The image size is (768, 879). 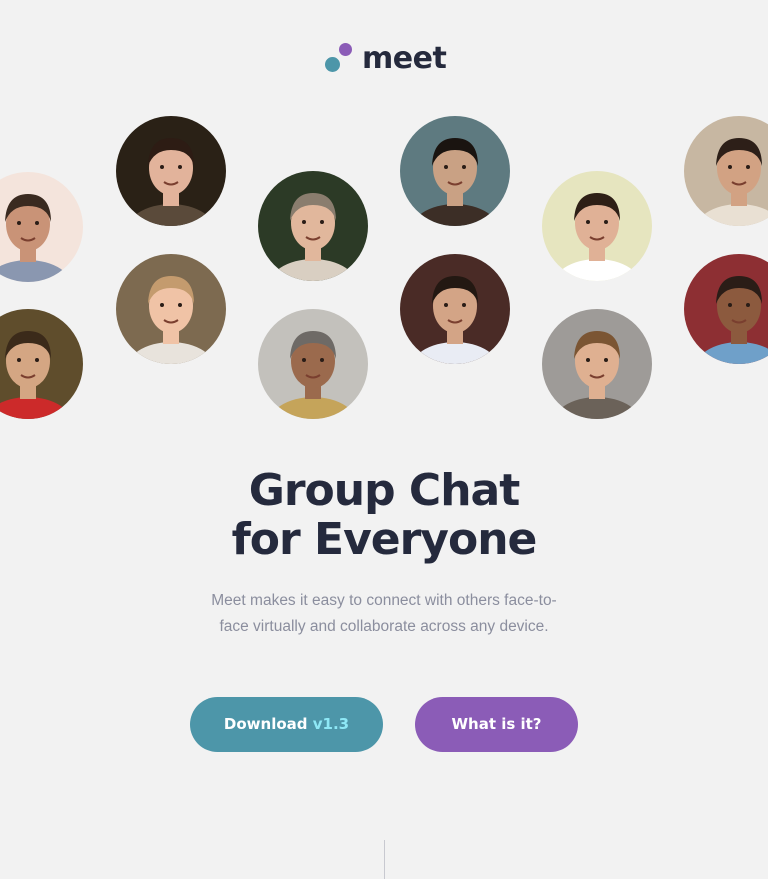 I want to click on logo-teal-dot, so click(x=332, y=64).